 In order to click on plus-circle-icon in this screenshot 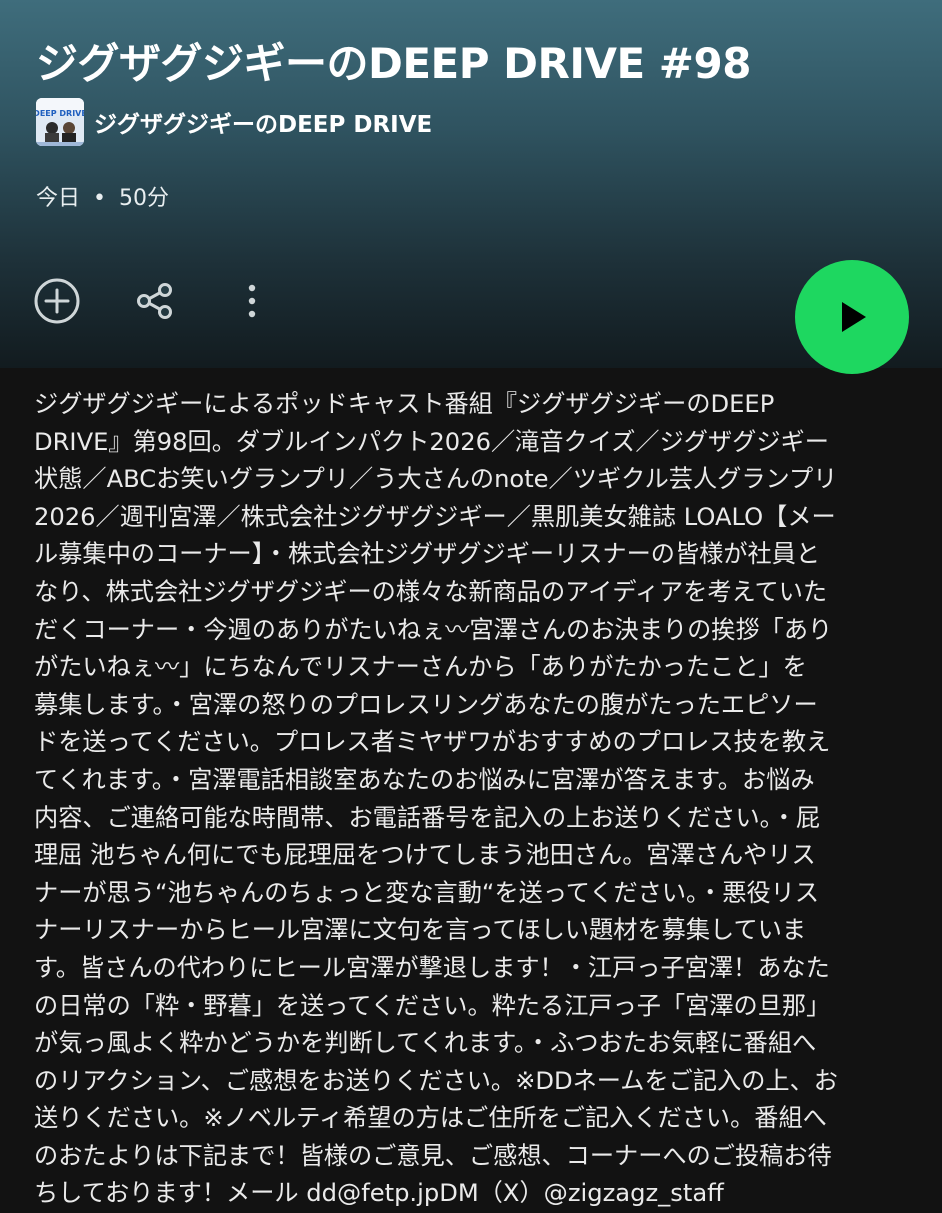, I will do `click(57, 301)`.